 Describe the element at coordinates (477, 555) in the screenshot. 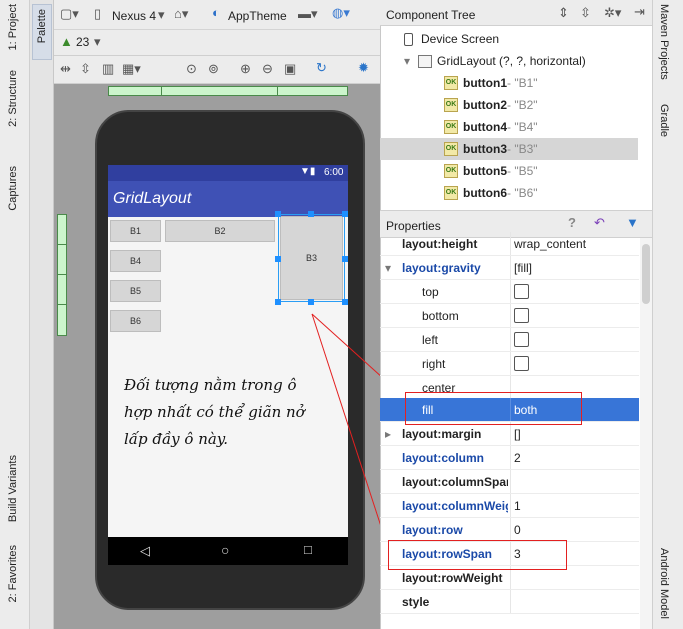

I see `rowspan-highlight-box` at that location.